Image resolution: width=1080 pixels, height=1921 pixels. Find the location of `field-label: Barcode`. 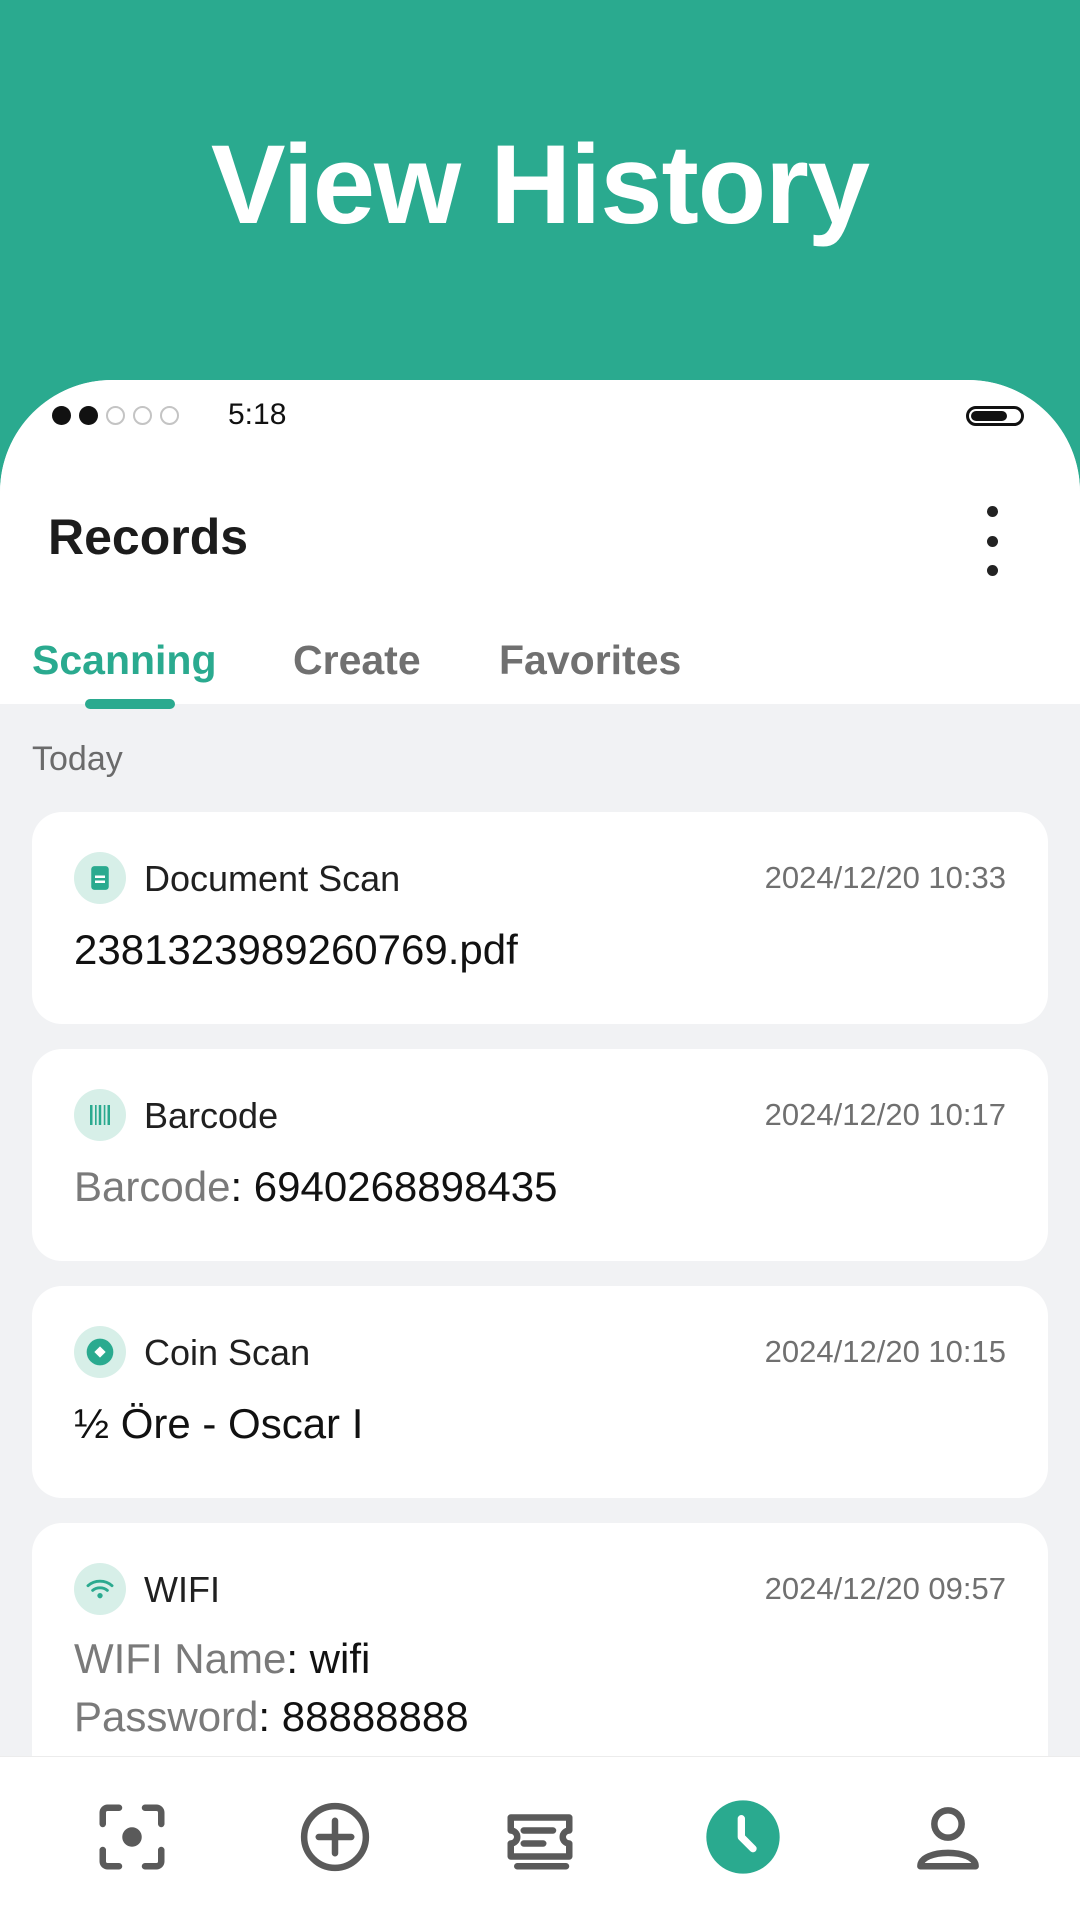

field-label: Barcode is located at coordinates (152, 1186).